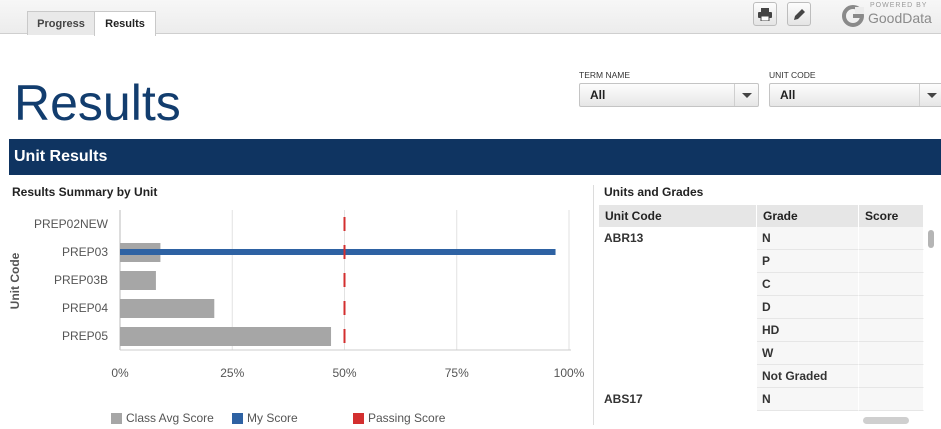  What do you see at coordinates (85, 336) in the screenshot?
I see `y-tick-label: PREP05` at bounding box center [85, 336].